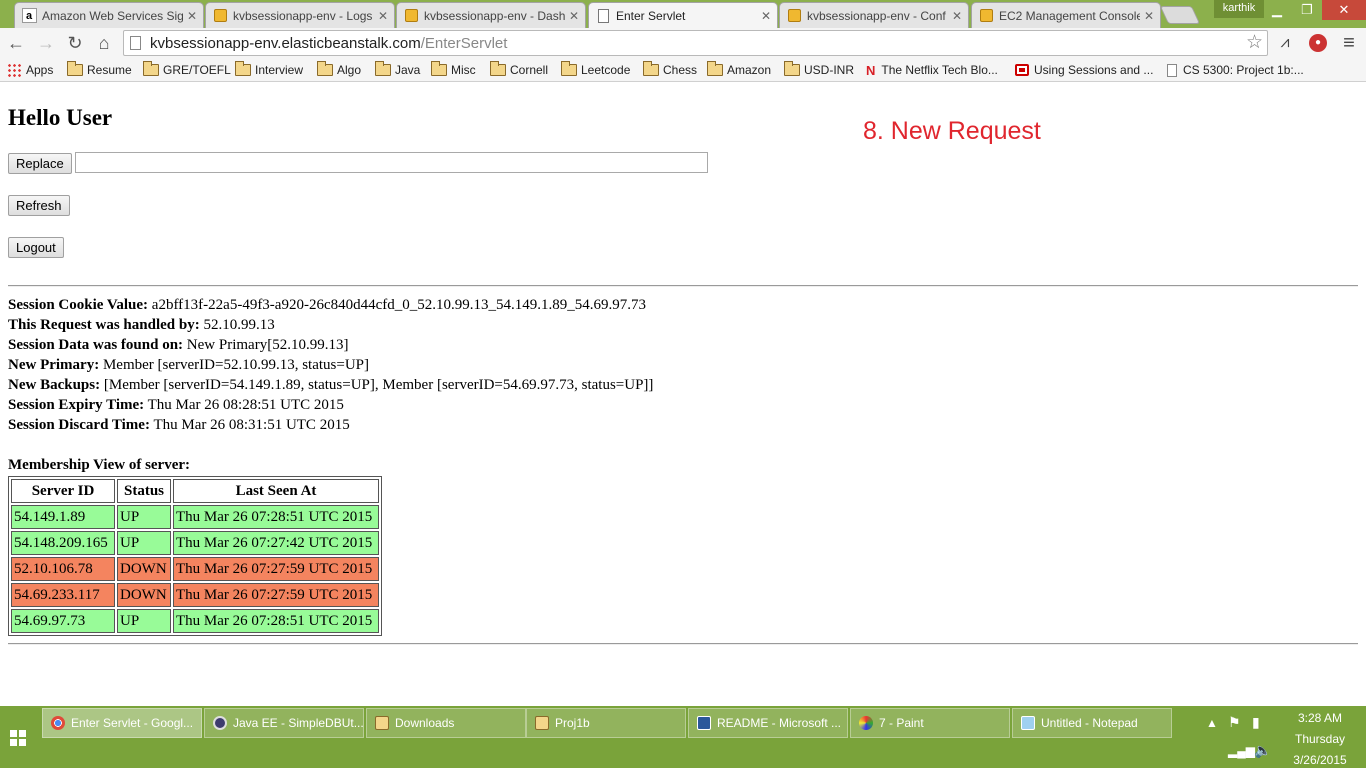 The width and height of the screenshot is (1366, 768). What do you see at coordinates (1277, 10) in the screenshot?
I see `minimize-icon: ▁` at bounding box center [1277, 10].